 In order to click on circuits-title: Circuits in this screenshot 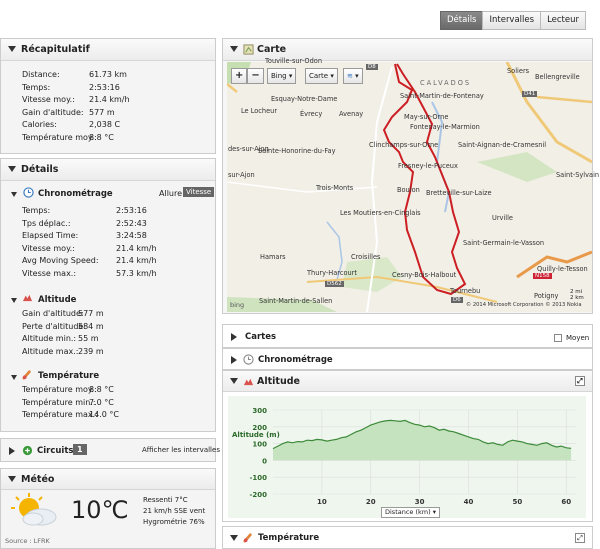, I will do `click(55, 451)`.